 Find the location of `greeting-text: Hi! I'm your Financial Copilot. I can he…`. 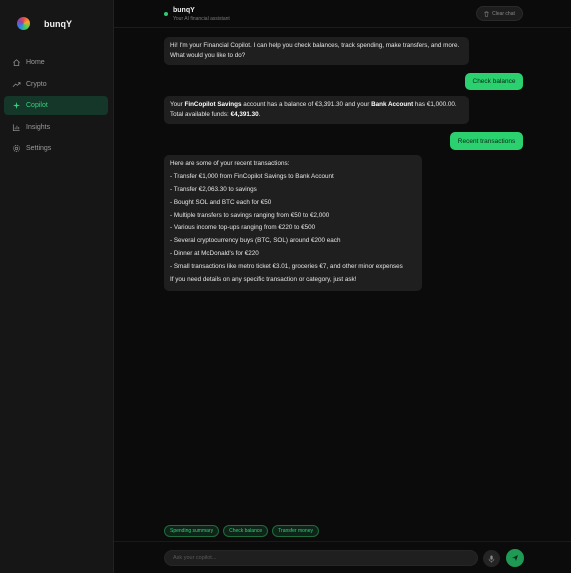

greeting-text: Hi! I'm your Financial Copilot. I can he… is located at coordinates (315, 50).